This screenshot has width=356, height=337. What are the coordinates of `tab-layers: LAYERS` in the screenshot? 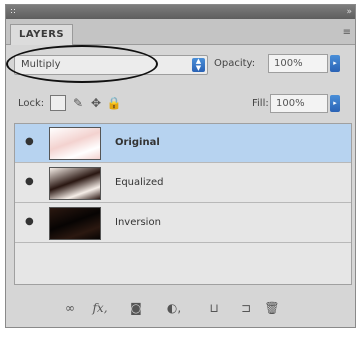 It's located at (42, 34).